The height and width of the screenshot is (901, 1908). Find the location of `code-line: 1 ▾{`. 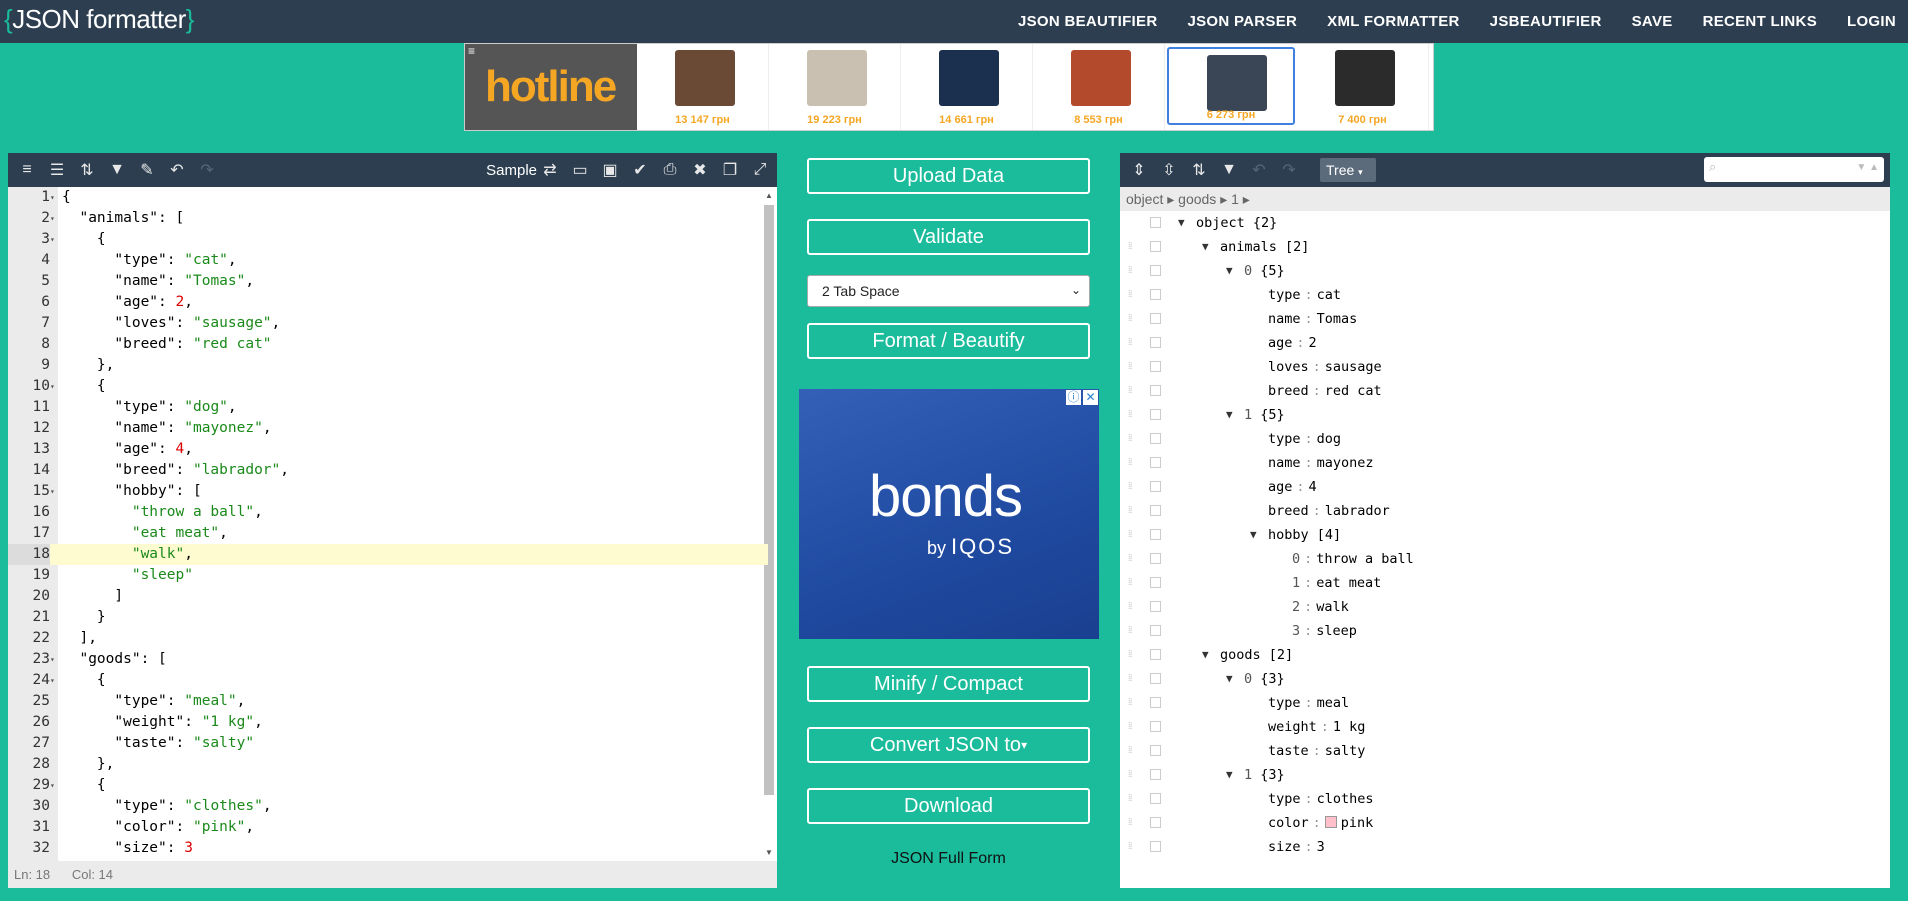

code-line: 1 ▾{ is located at coordinates (388, 197).